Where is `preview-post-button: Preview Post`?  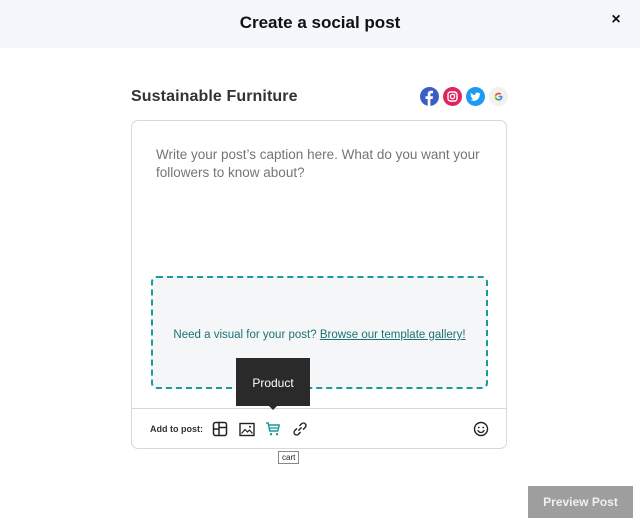 preview-post-button: Preview Post is located at coordinates (580, 502).